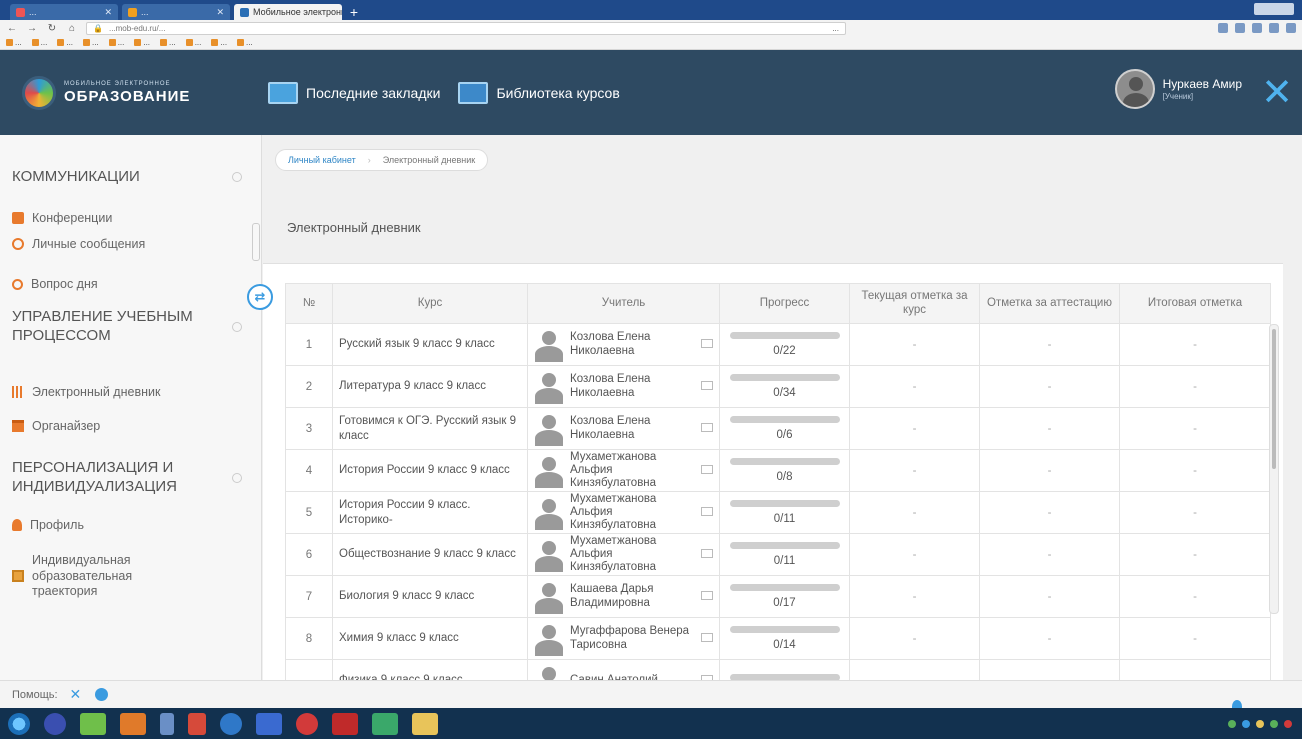 The image size is (1302, 739). I want to click on table-row: Физика 9 класс 9 классСавин Анатолий, so click(778, 669).